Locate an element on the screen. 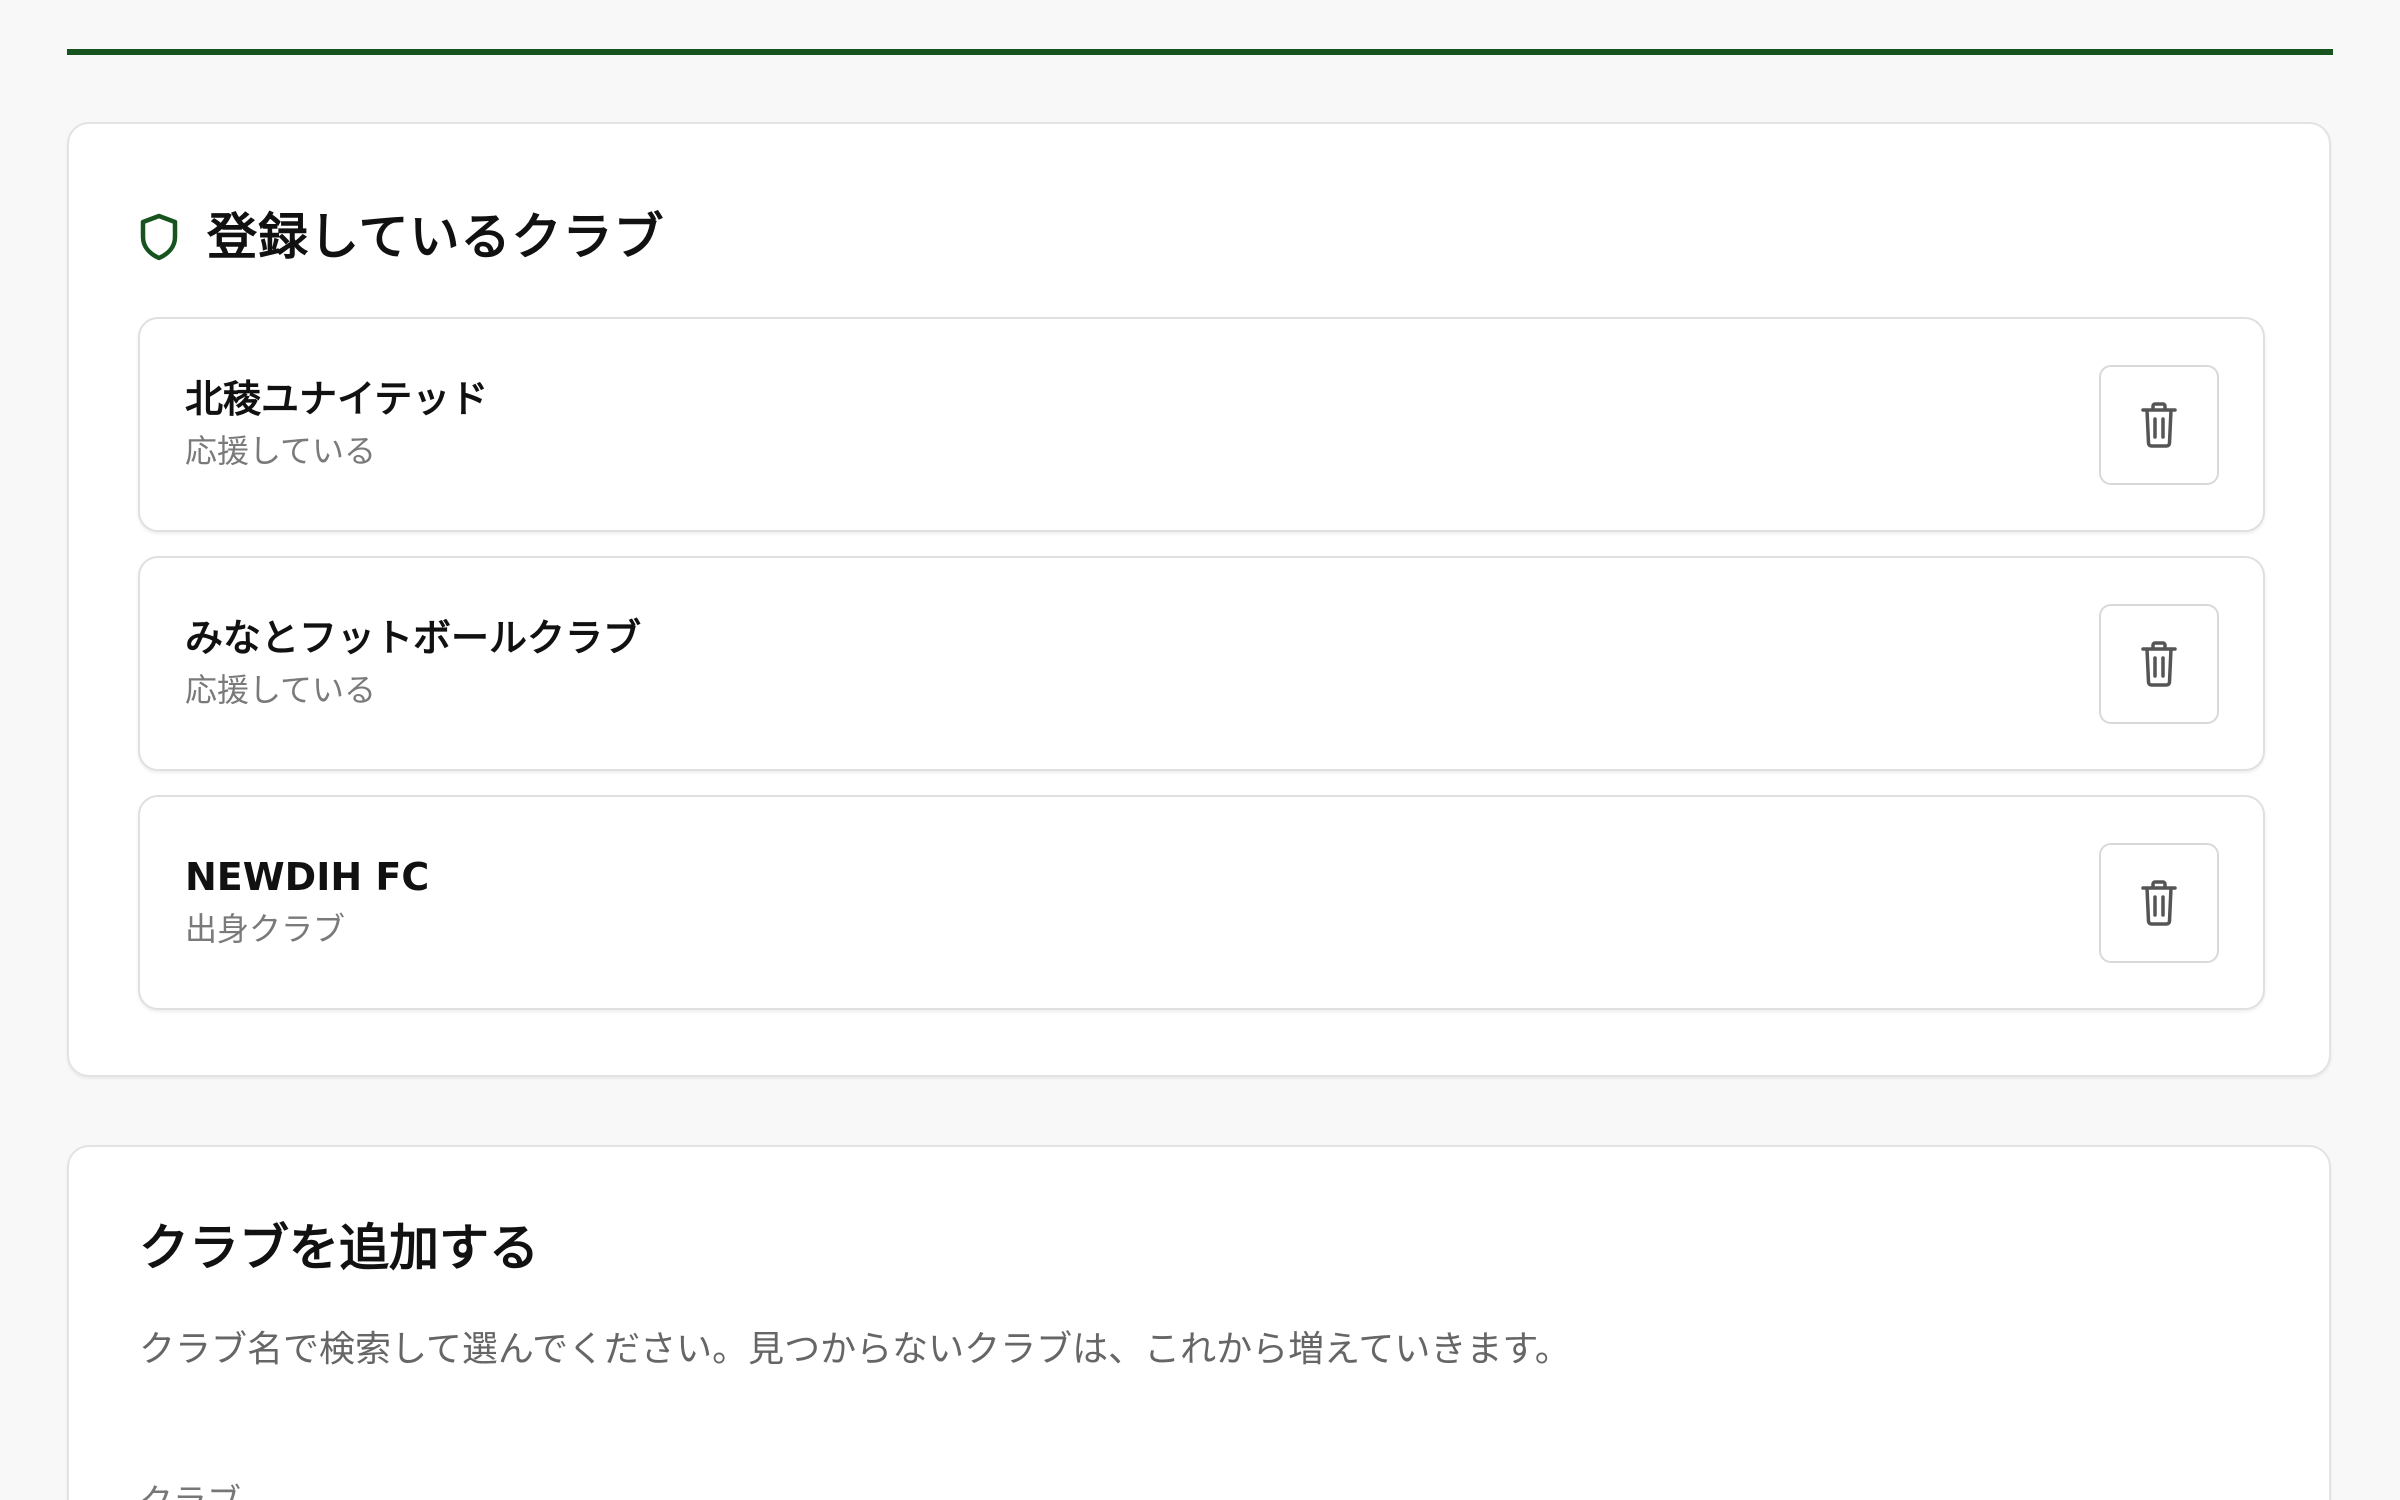 The height and width of the screenshot is (1500, 2400). add-club-title: クラブを追加する is located at coordinates (339, 1248).